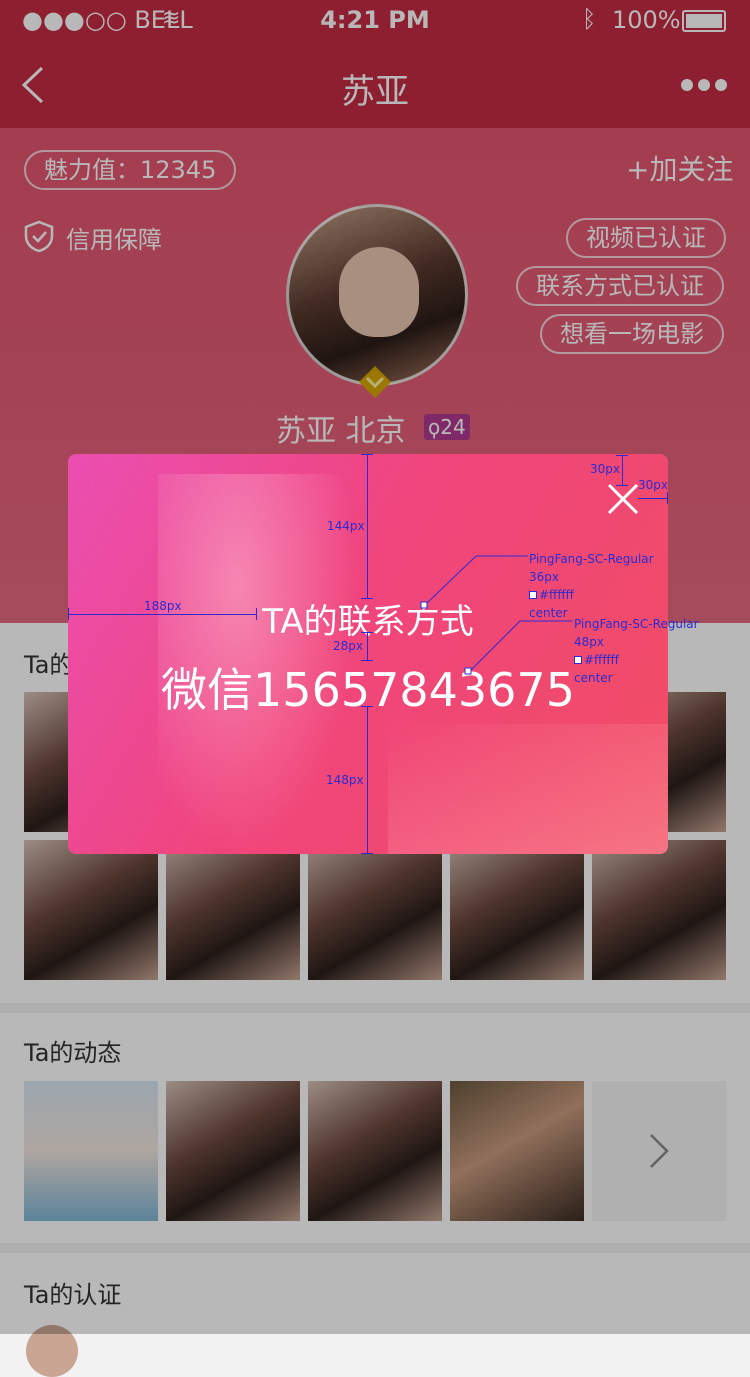 This screenshot has height=1377, width=750. I want to click on modal-heading: TA的联系方式, so click(368, 622).